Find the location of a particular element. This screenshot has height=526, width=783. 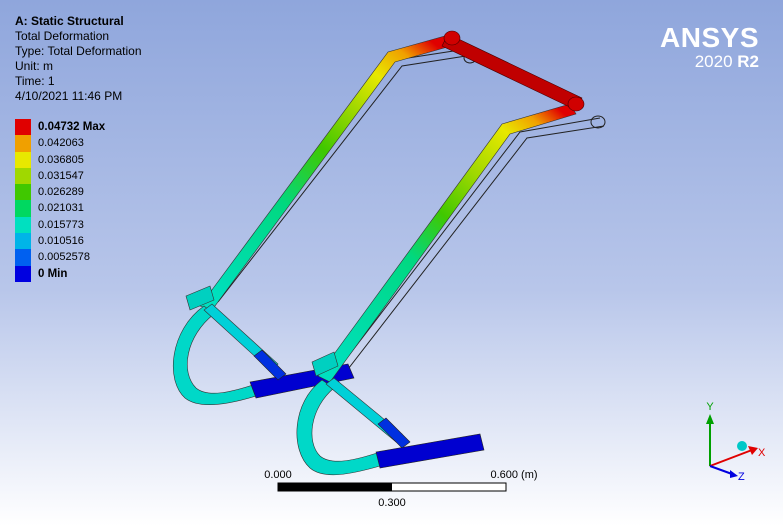

scale-right-label: 0.600 (m) is located at coordinates (513, 475).